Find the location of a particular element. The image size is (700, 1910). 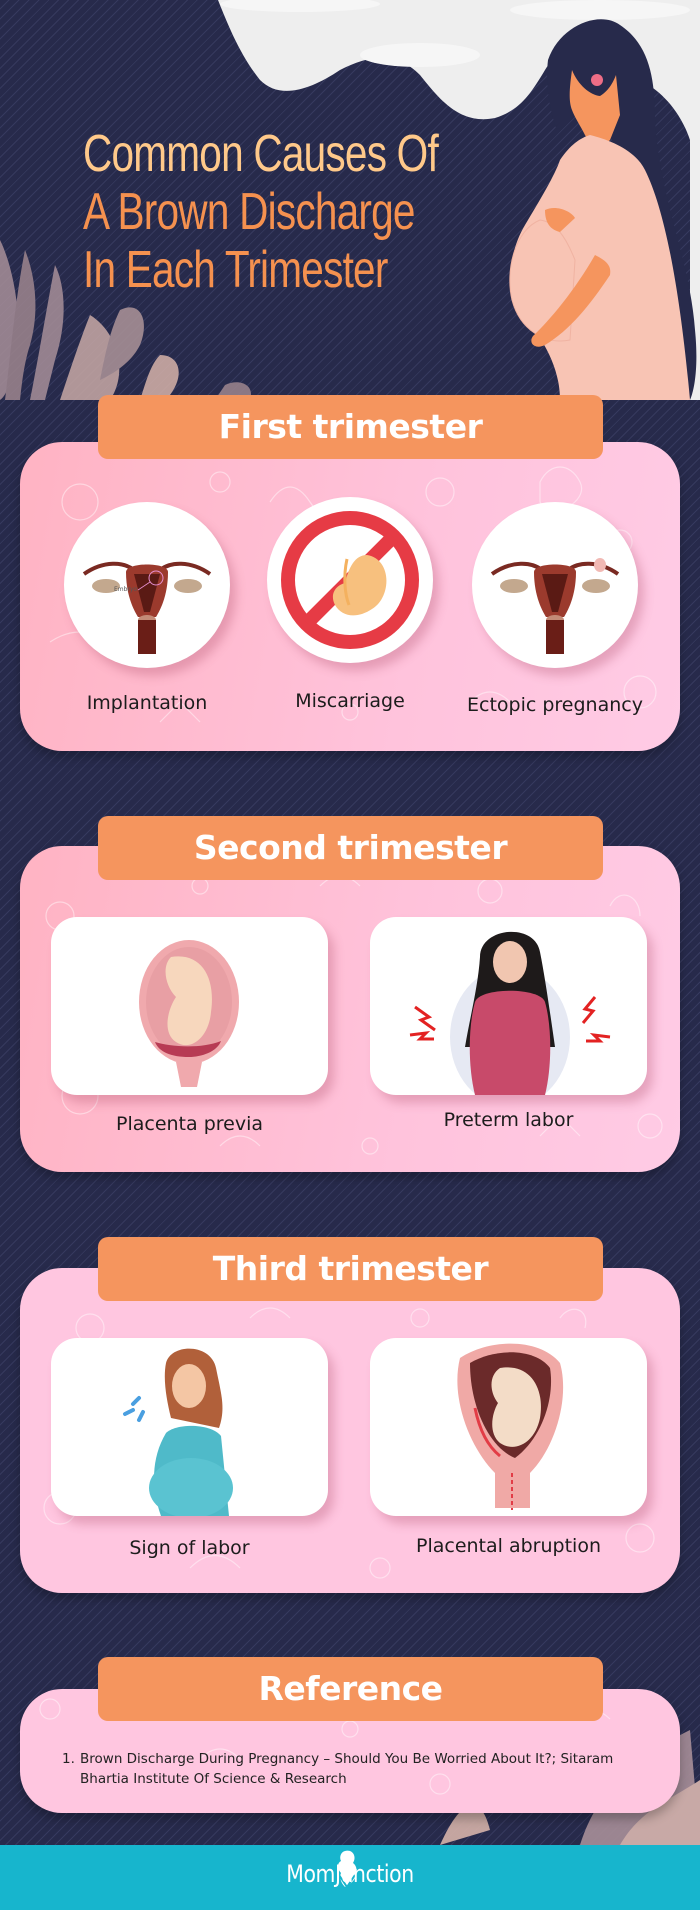

second-trimester-heading: Second trimester is located at coordinates (350, 848).